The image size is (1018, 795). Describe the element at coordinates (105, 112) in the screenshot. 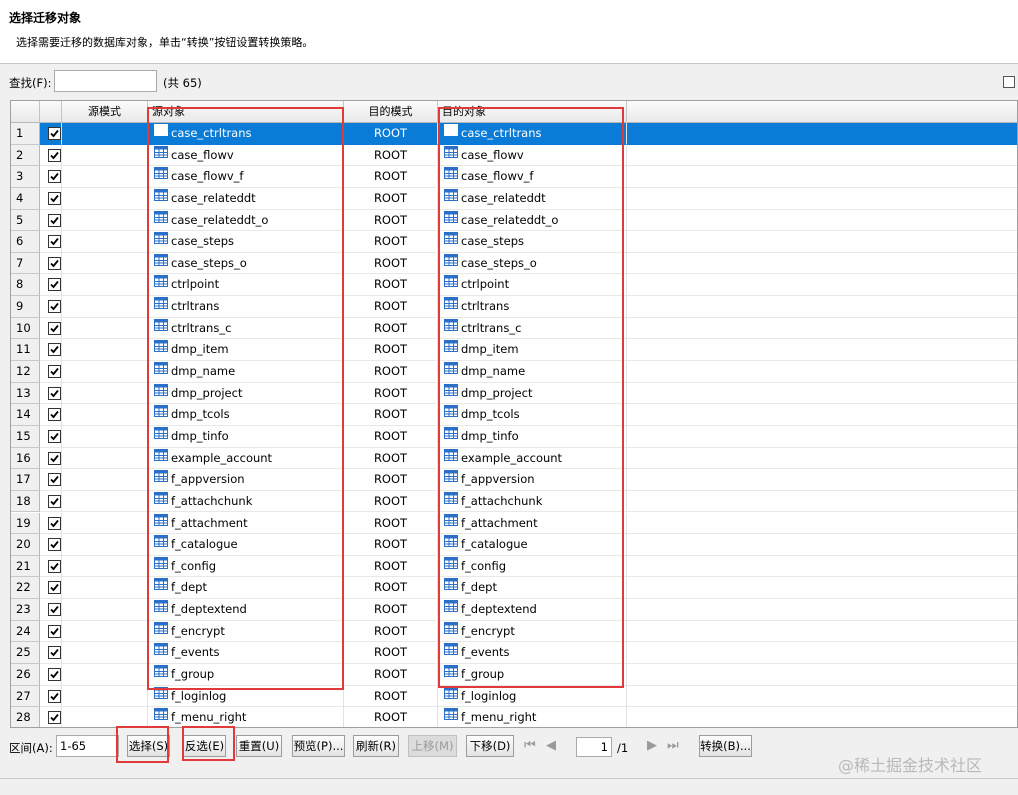

I see `header-source-schema: 源模式` at that location.